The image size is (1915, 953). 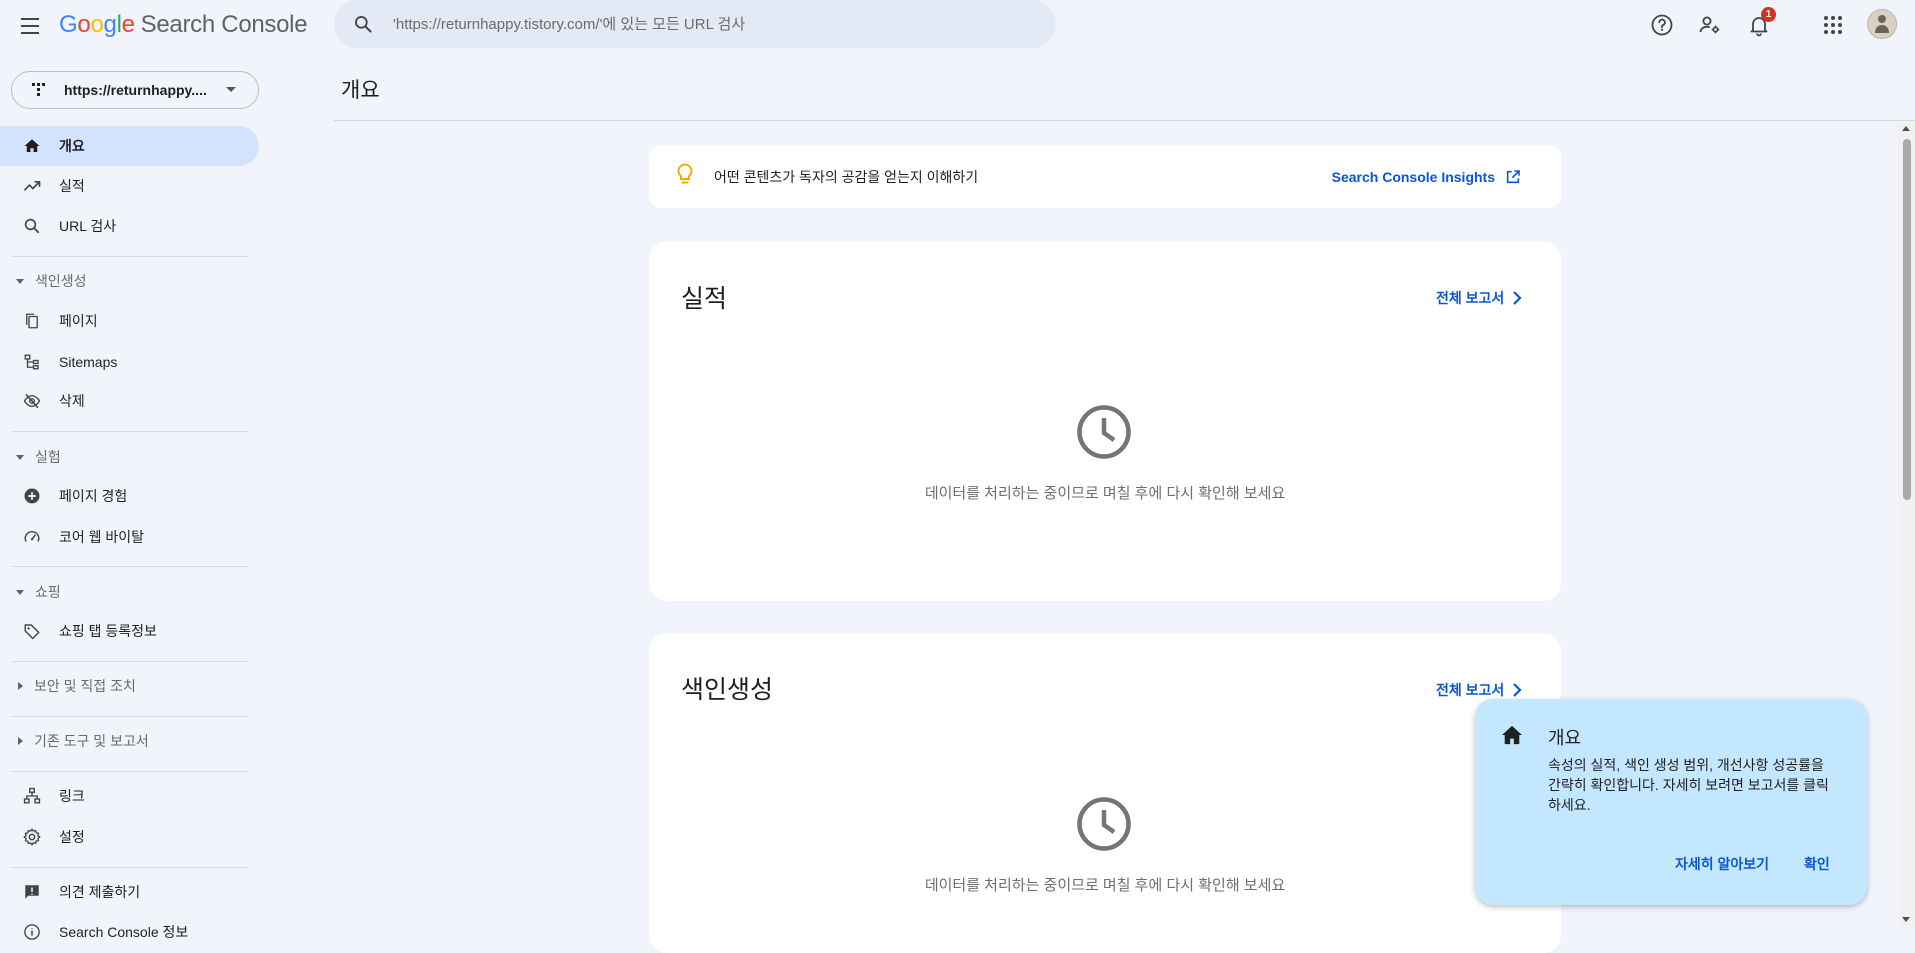 I want to click on help-icon, so click(x=1662, y=25).